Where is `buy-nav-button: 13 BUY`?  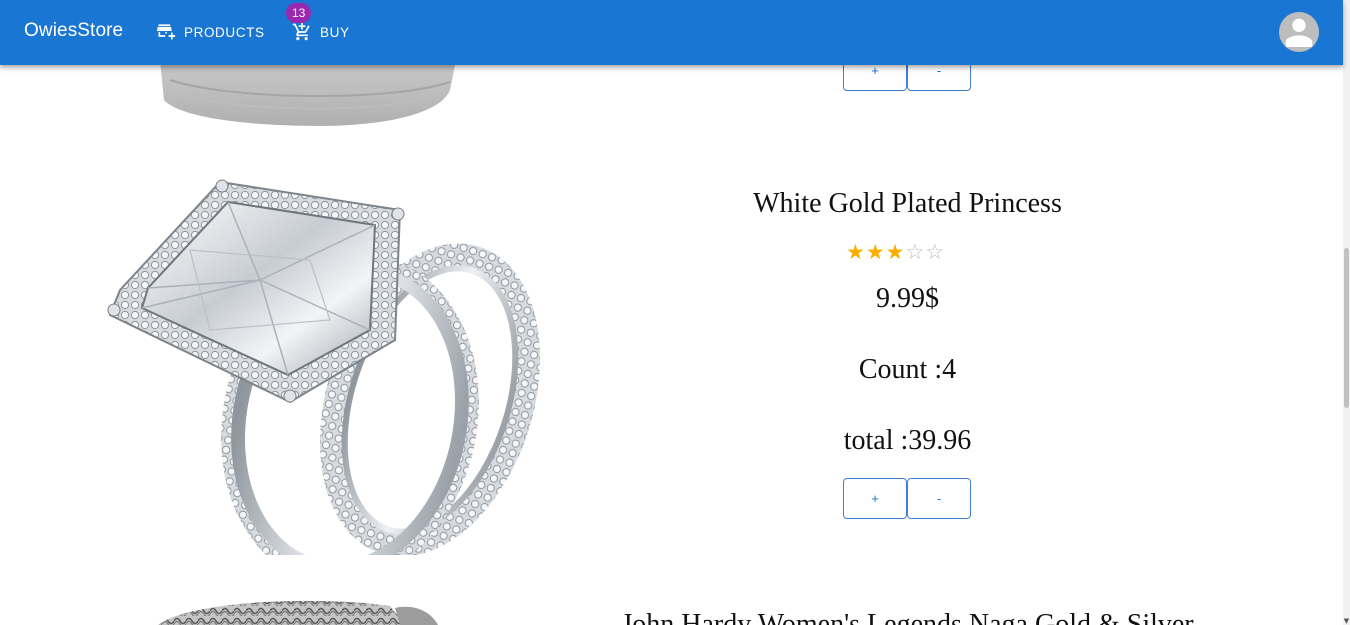 buy-nav-button: 13 BUY is located at coordinates (318, 22).